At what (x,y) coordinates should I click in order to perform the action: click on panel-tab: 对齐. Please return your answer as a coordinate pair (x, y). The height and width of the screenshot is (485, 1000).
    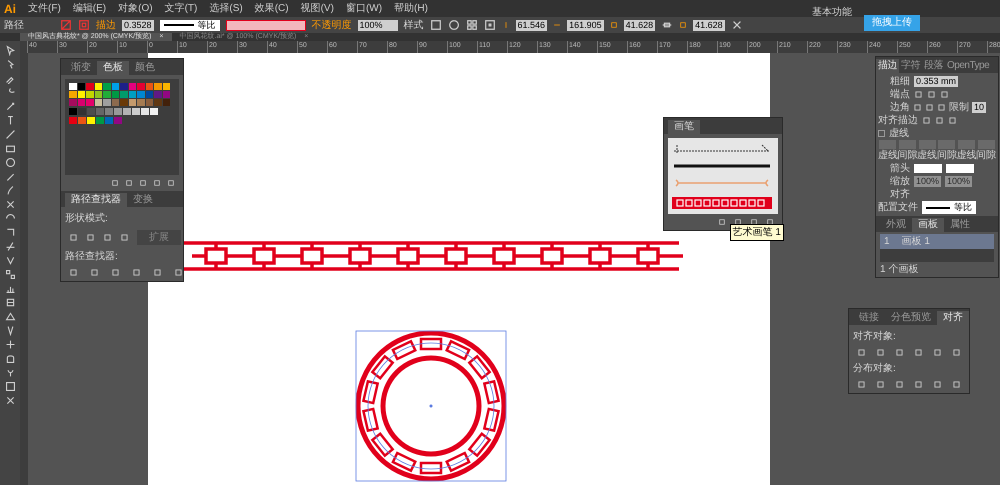
    Looking at the image, I should click on (953, 318).